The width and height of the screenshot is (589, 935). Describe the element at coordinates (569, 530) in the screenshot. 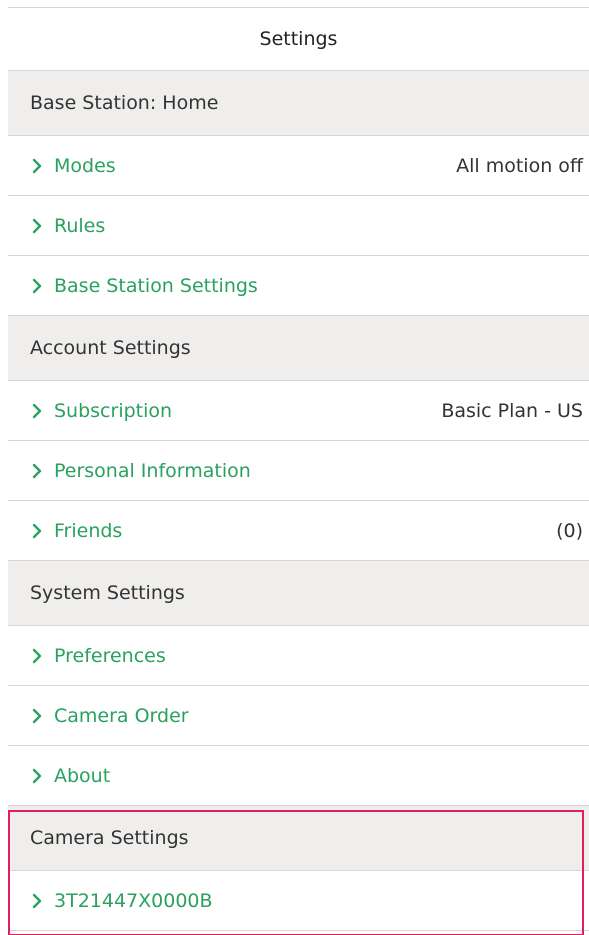

I see `settings-item-value: (0)` at that location.